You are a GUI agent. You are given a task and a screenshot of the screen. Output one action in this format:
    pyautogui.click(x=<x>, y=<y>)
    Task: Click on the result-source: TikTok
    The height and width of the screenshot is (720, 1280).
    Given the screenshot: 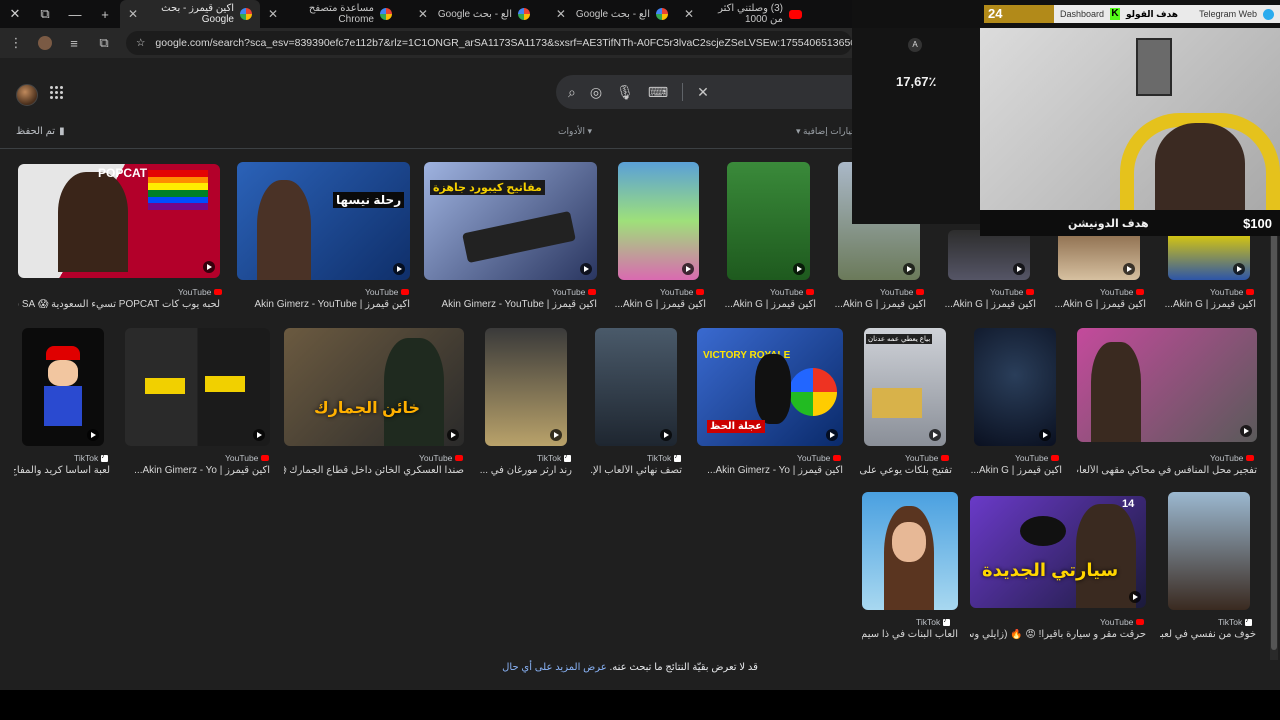 What is the action you would take?
    pyautogui.click(x=933, y=622)
    